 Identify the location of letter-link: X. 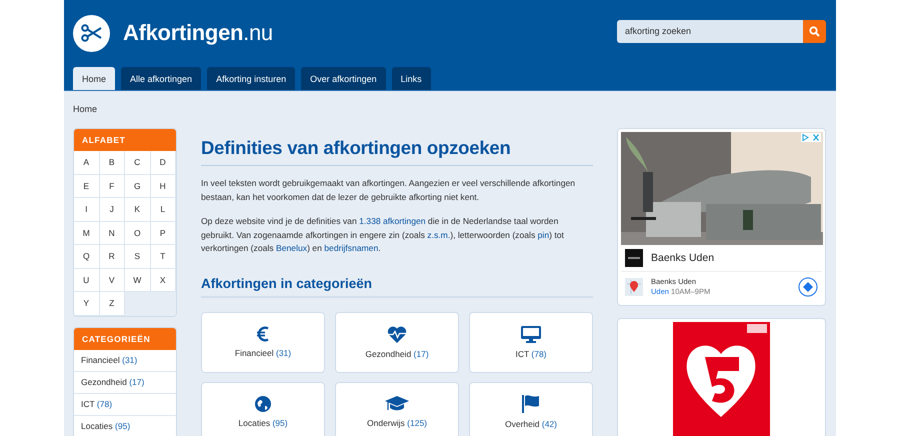
(163, 280).